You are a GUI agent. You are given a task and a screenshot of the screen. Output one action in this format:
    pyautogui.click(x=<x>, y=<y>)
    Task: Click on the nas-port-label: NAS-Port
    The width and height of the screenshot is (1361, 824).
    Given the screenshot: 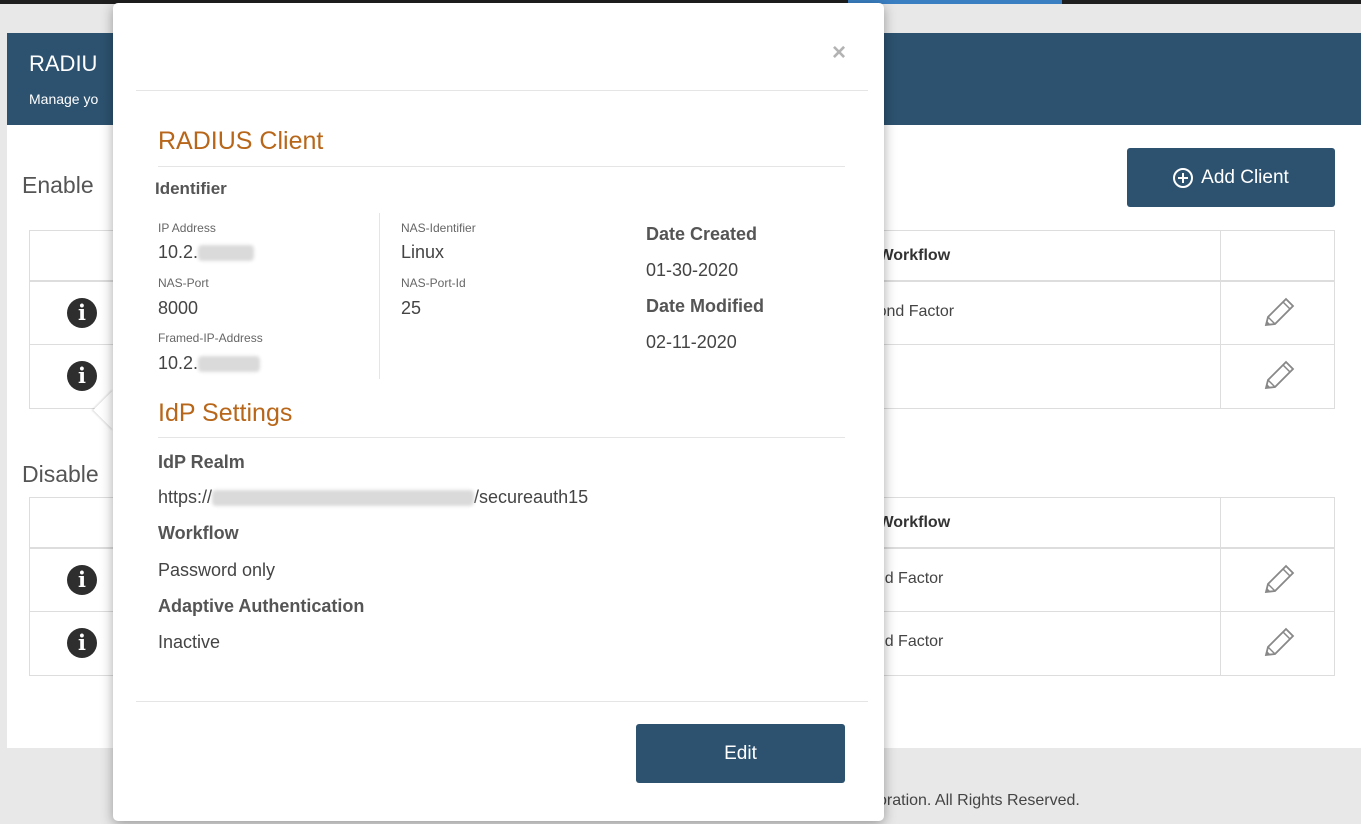 What is the action you would take?
    pyautogui.click(x=183, y=283)
    